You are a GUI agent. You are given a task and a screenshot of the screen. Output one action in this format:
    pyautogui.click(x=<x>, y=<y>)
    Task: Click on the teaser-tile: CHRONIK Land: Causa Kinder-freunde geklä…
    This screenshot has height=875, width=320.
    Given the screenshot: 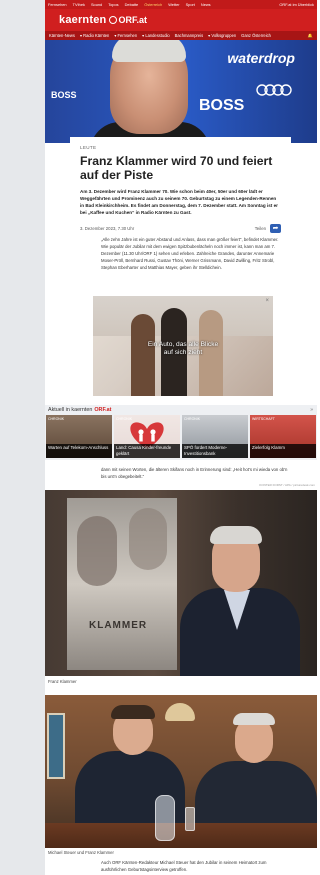 What is the action you would take?
    pyautogui.click(x=147, y=436)
    